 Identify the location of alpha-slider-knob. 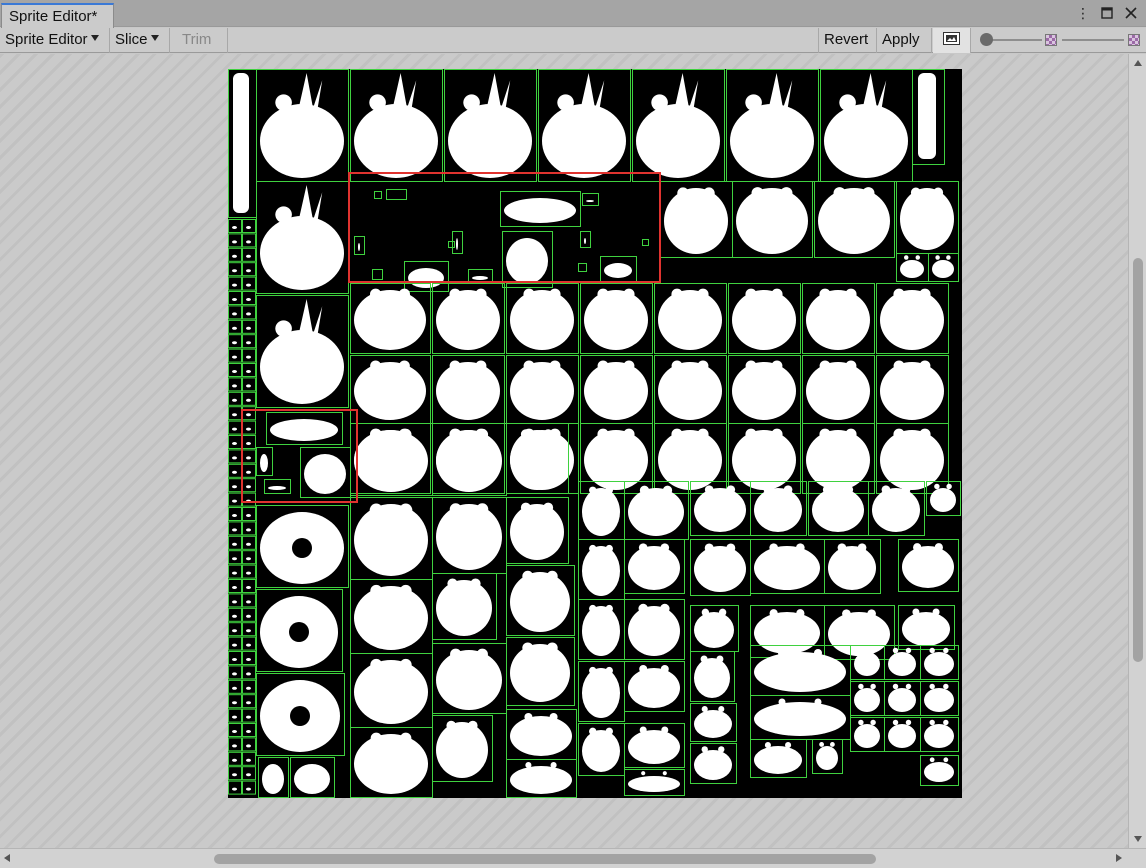
(986, 39).